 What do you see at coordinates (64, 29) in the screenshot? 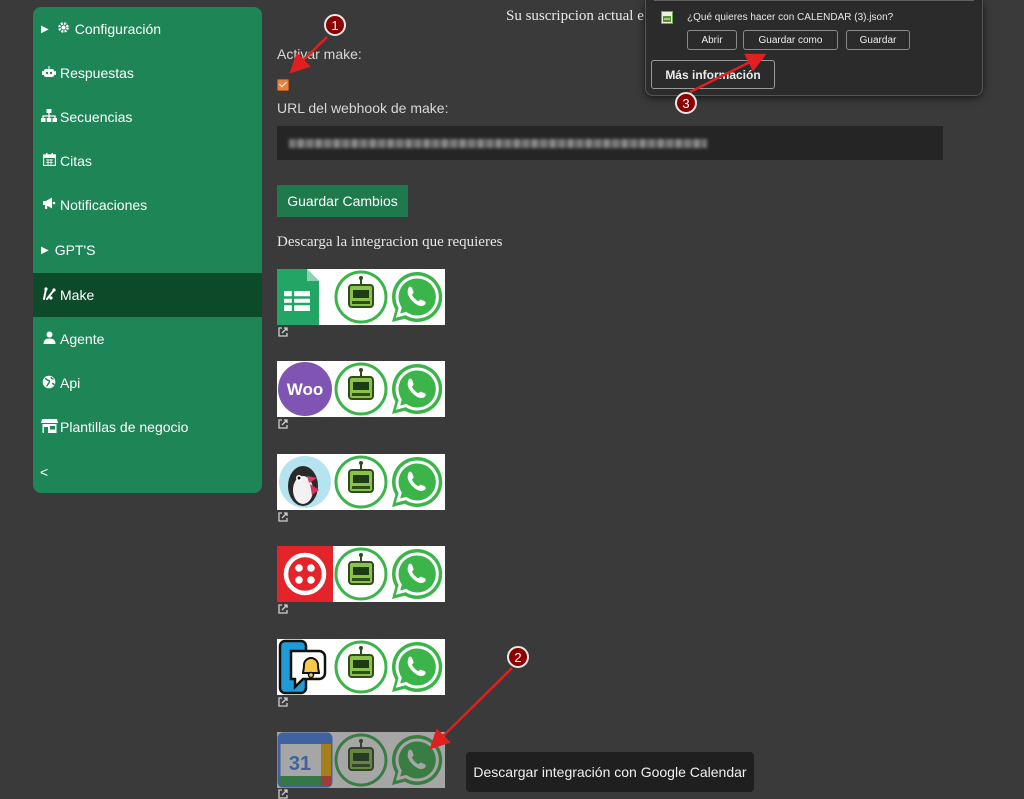
I see `gear-icon` at bounding box center [64, 29].